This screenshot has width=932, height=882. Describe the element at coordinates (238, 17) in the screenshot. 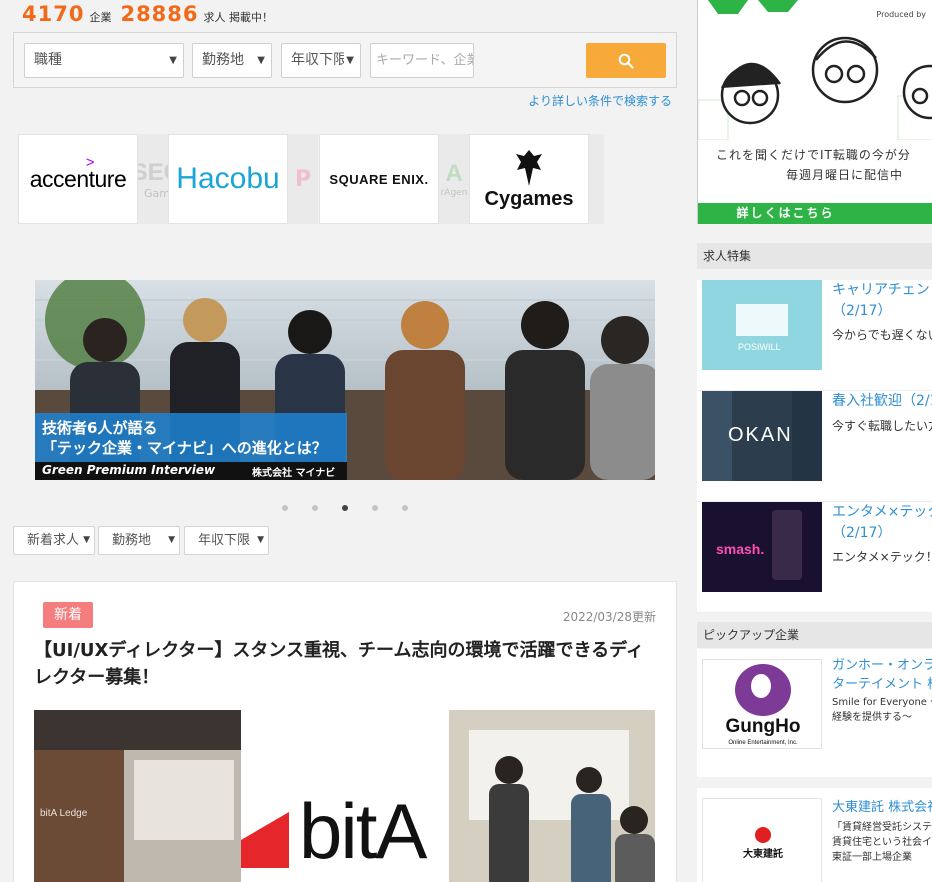

I see `job-unit: 求人 掲載中！` at that location.